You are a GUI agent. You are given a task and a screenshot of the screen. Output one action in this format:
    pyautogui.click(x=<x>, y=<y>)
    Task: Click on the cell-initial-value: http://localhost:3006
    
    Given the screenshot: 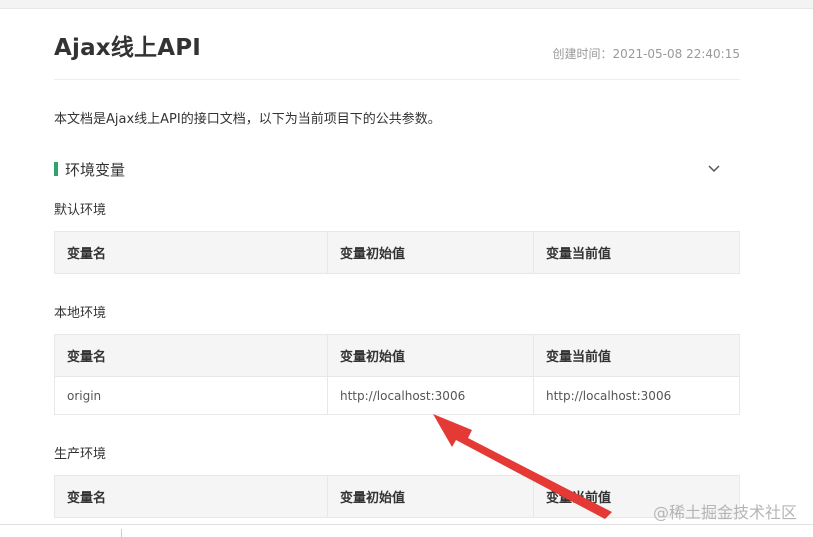 What is the action you would take?
    pyautogui.click(x=430, y=395)
    